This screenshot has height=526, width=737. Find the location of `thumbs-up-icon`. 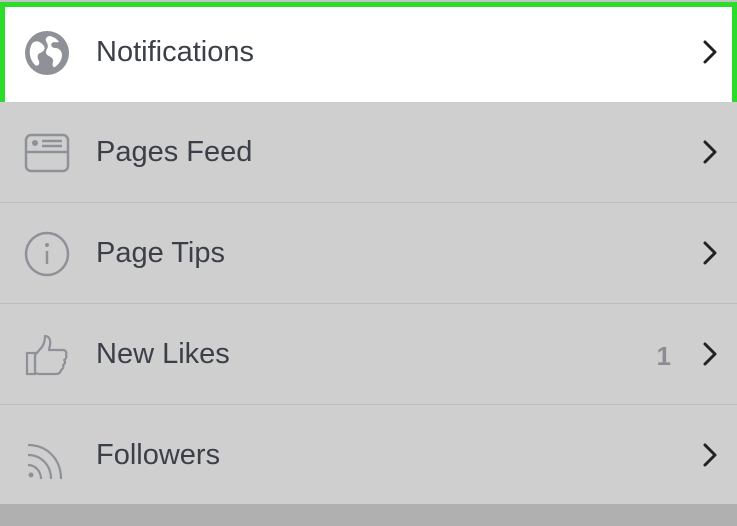

thumbs-up-icon is located at coordinates (46, 355).